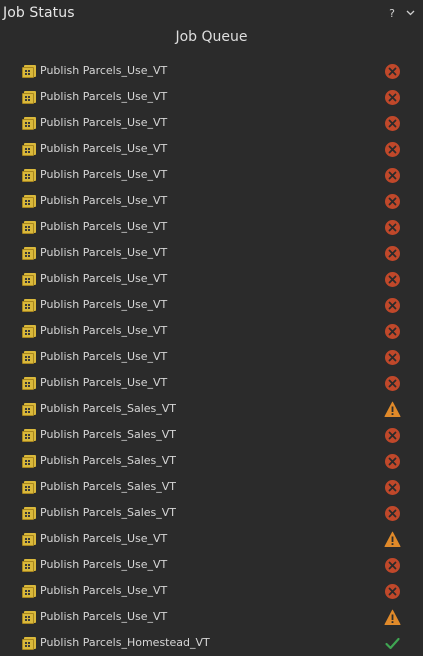  I want to click on panel-menu-button, so click(410, 13).